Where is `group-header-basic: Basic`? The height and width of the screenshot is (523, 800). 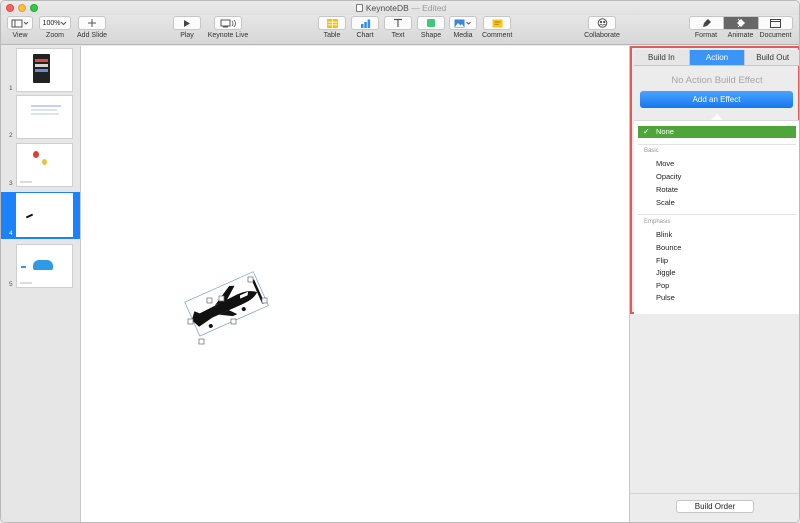
group-header-basic: Basic is located at coordinates (651, 151).